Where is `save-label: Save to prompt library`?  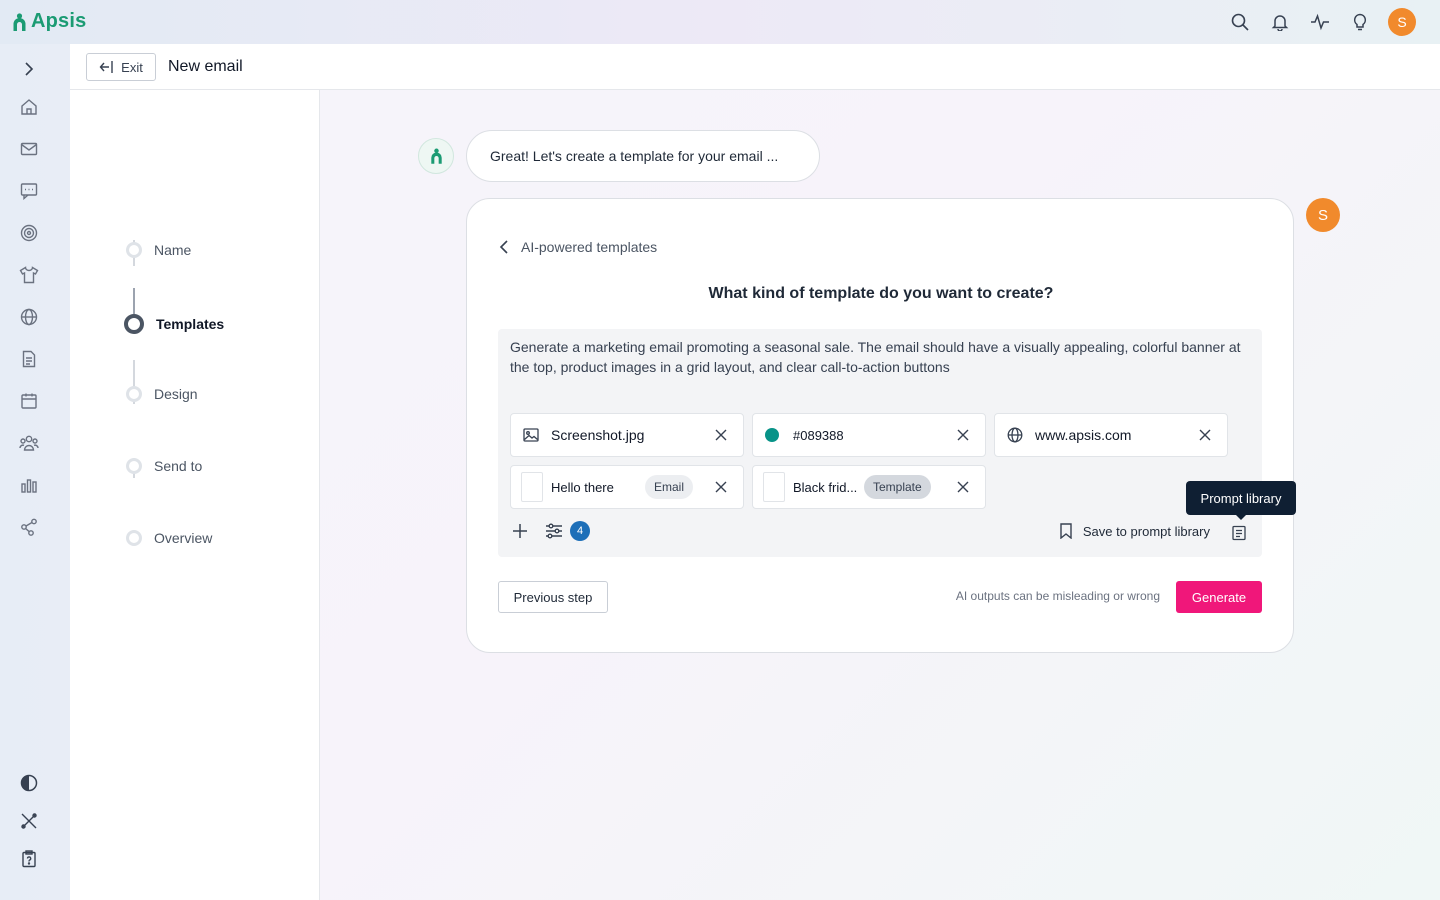 save-label: Save to prompt library is located at coordinates (1146, 531).